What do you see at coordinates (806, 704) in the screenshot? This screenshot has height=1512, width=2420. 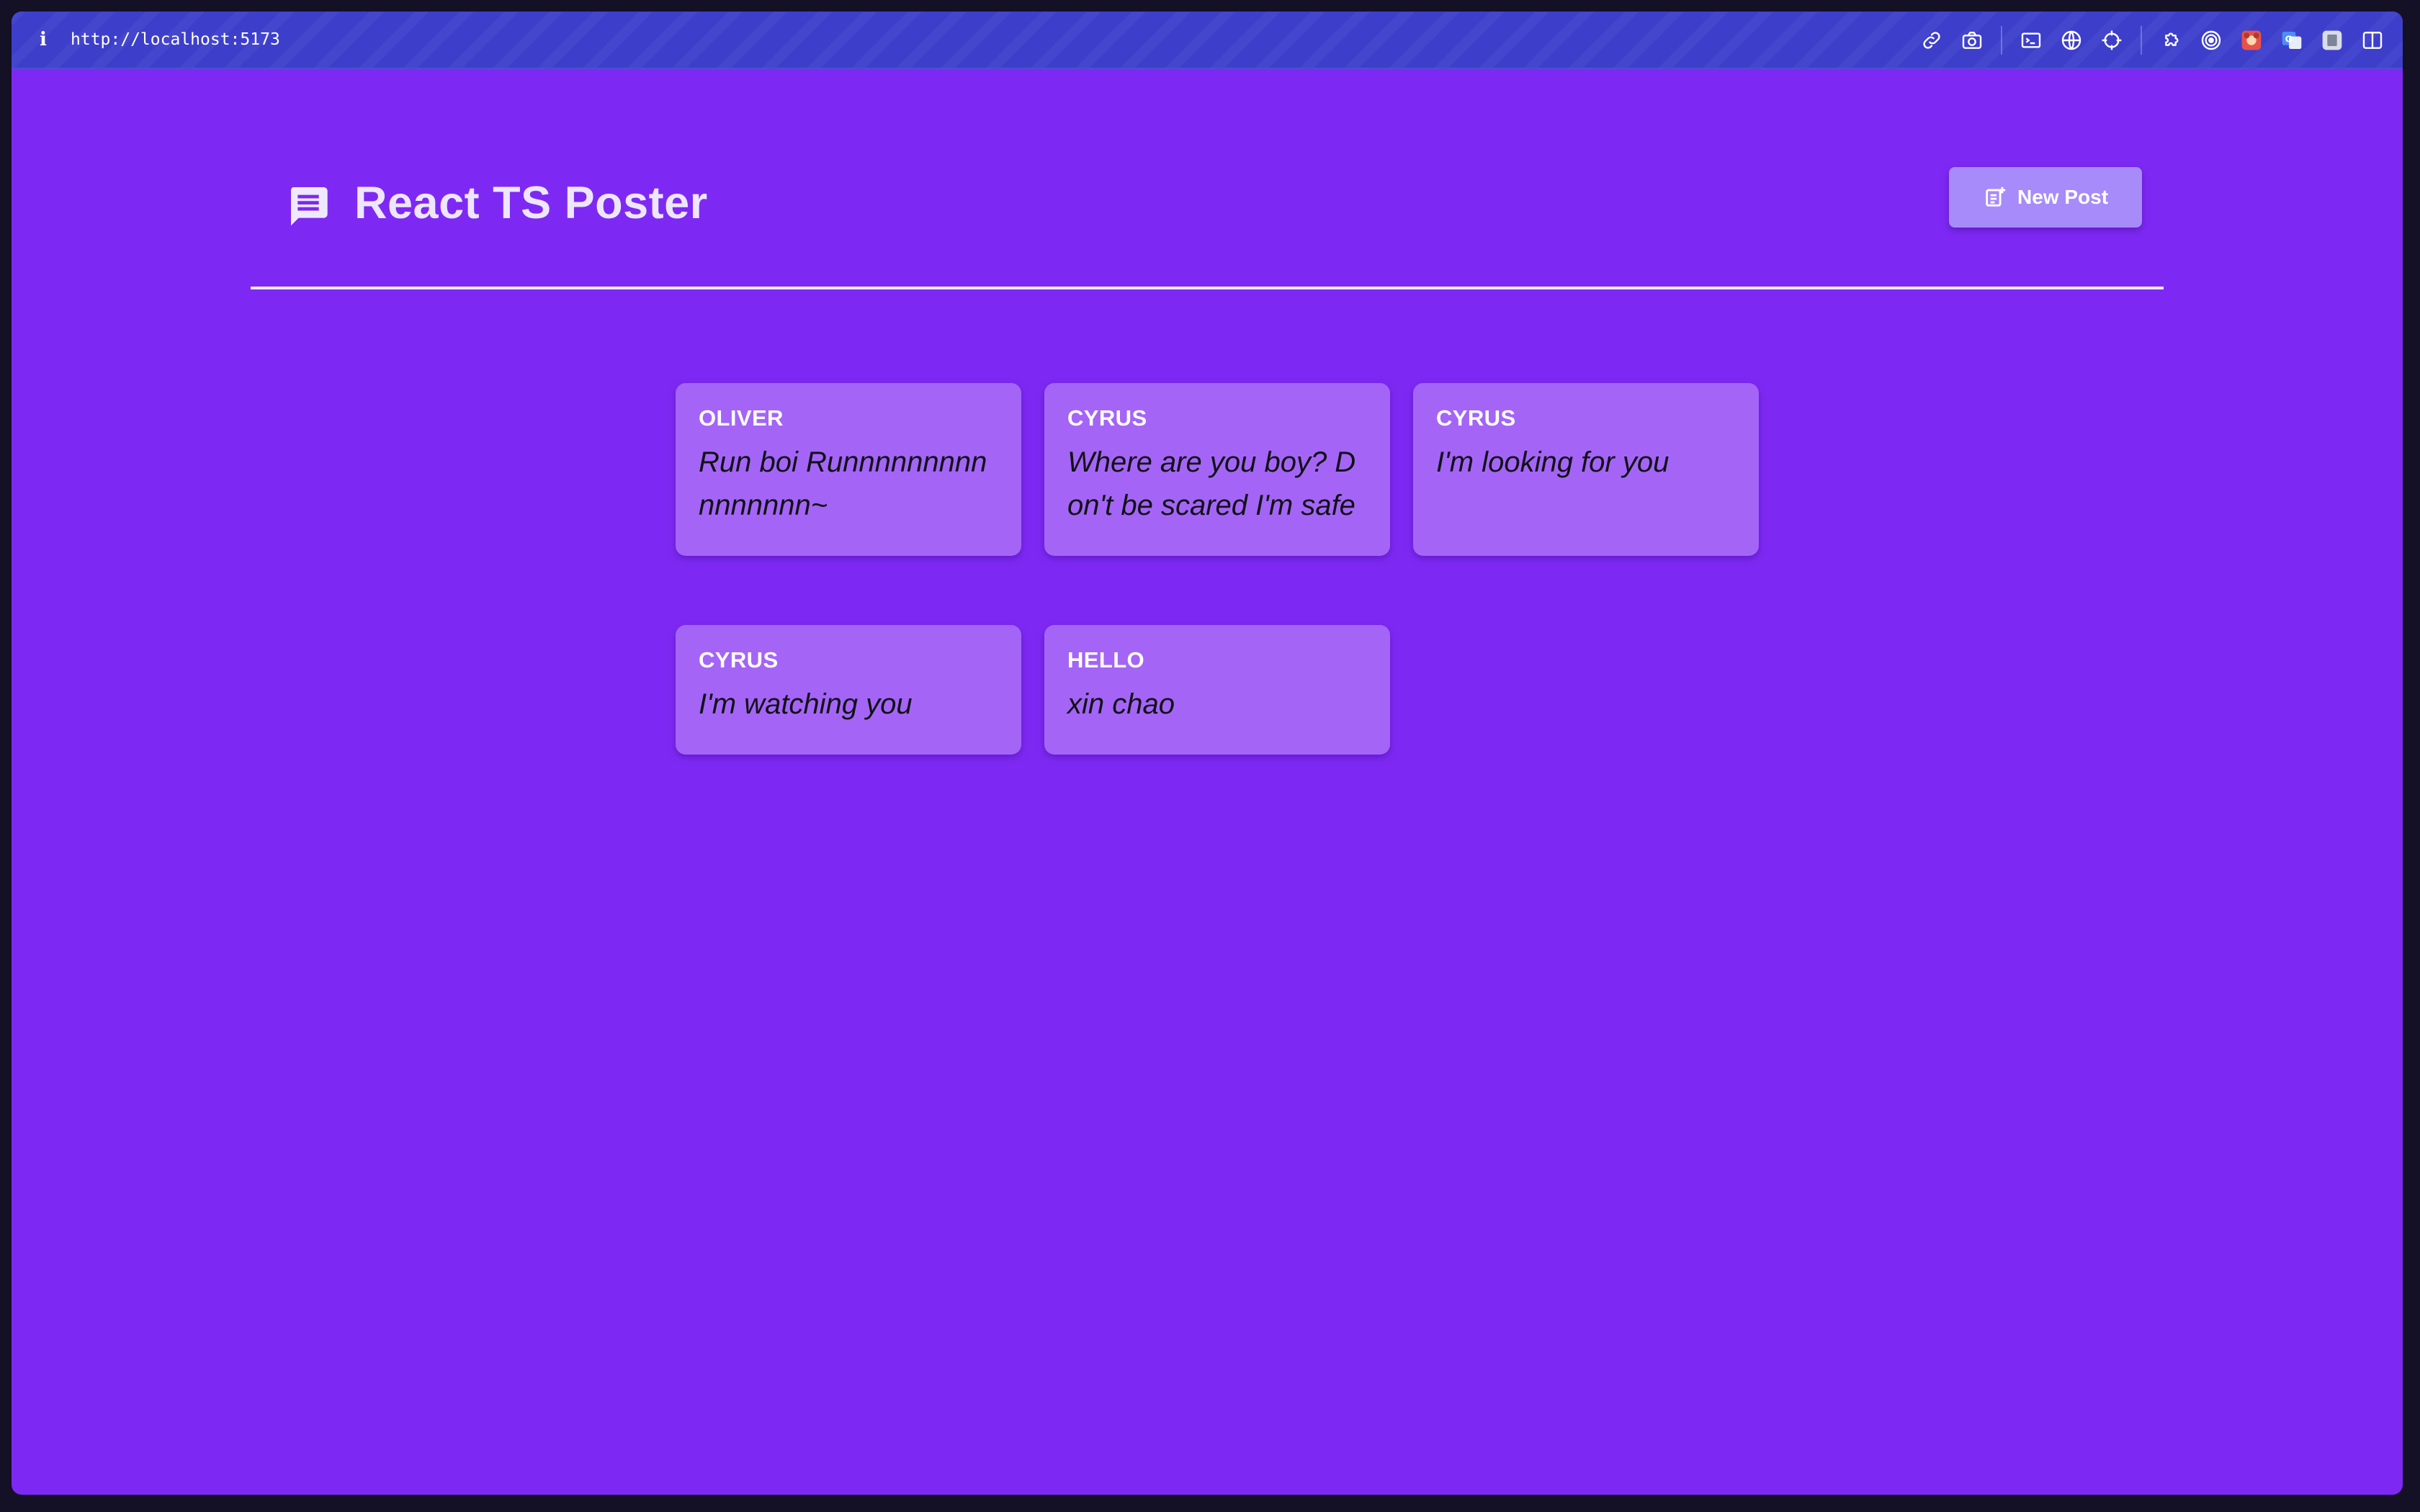 I see `post-body: I'm watching you` at bounding box center [806, 704].